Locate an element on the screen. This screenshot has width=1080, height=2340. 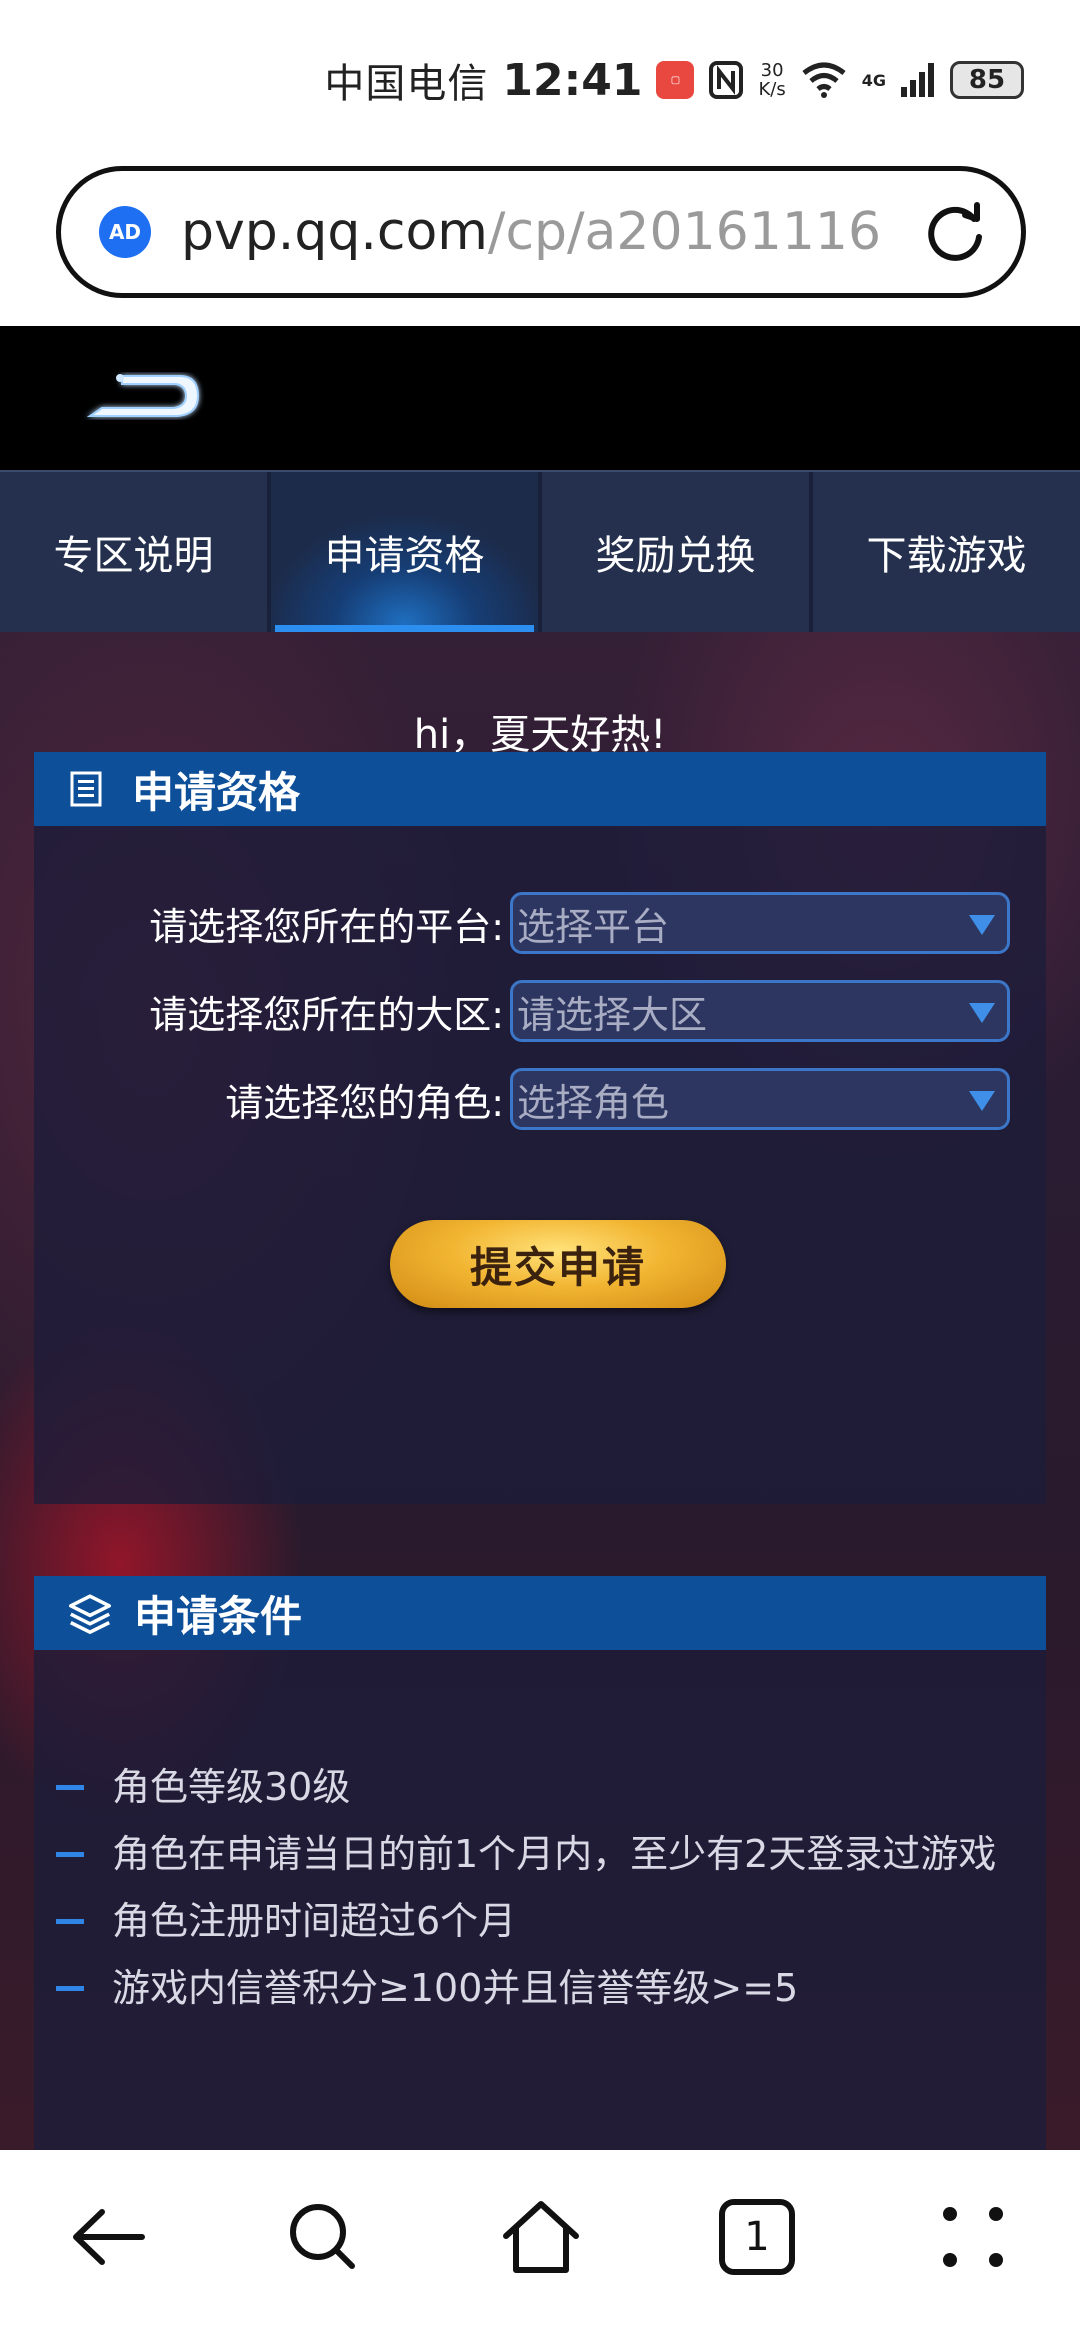
wifi-icon is located at coordinates (824, 80).